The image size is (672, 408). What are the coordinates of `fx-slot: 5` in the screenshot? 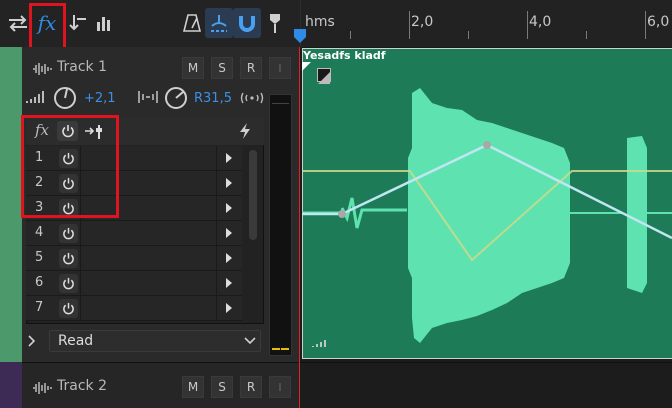 It's located at (134, 258).